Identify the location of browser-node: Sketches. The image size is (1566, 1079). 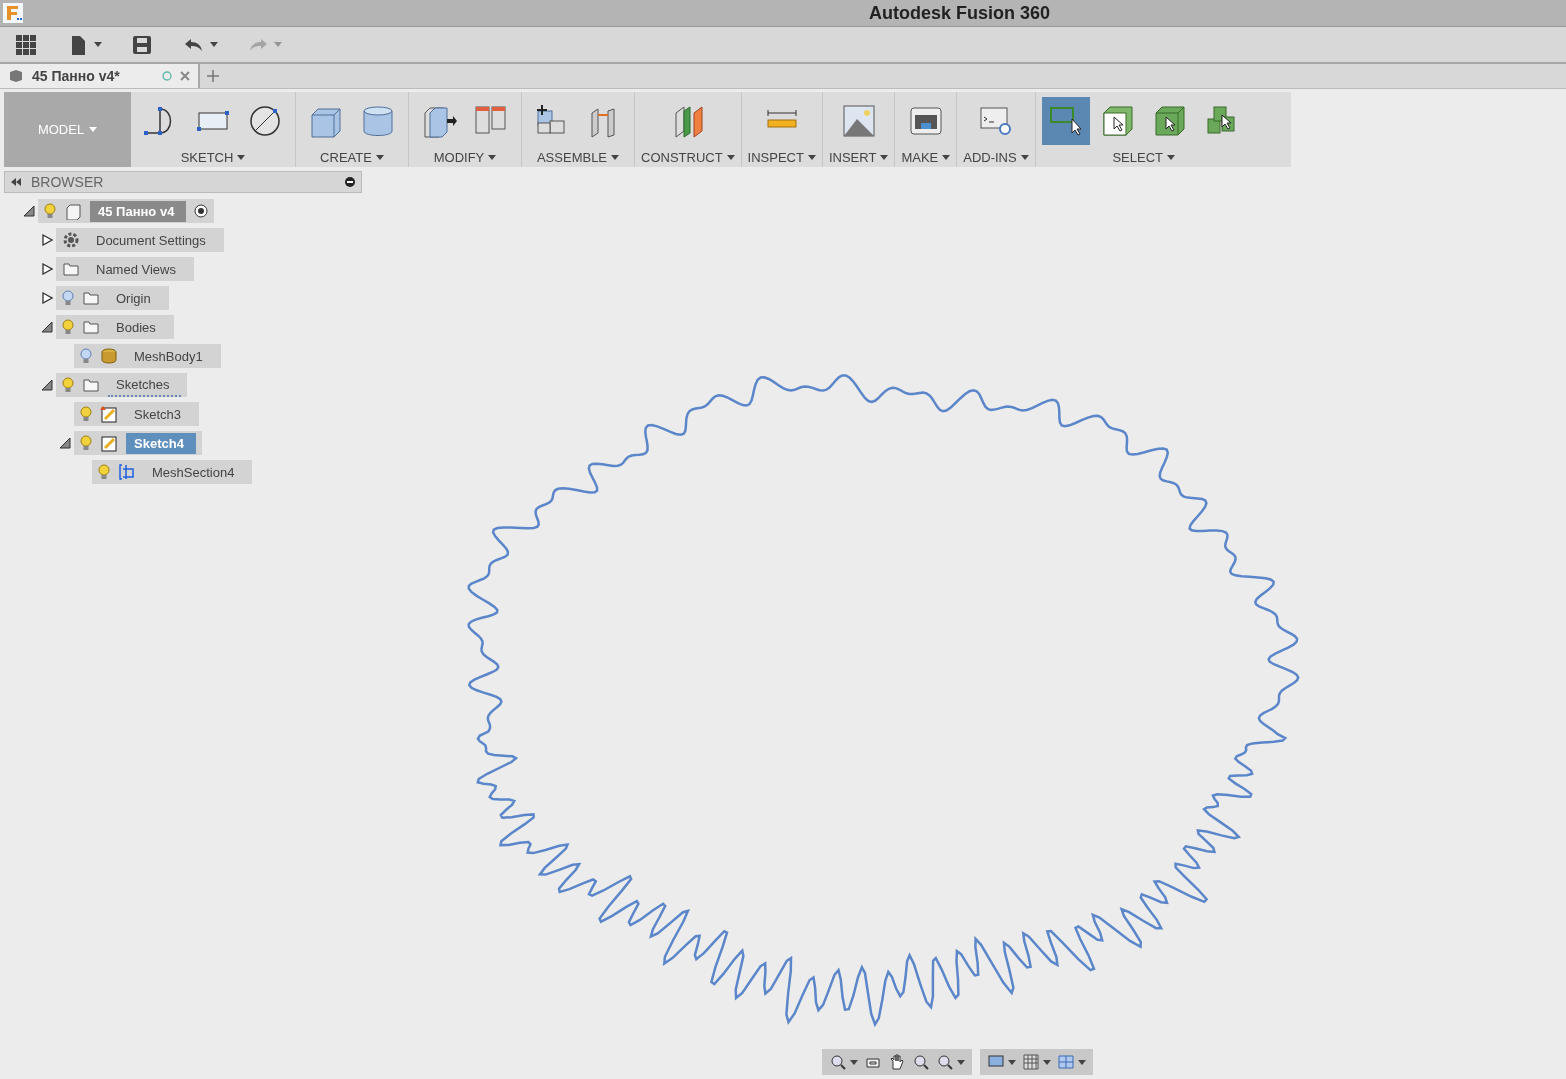
(122, 385).